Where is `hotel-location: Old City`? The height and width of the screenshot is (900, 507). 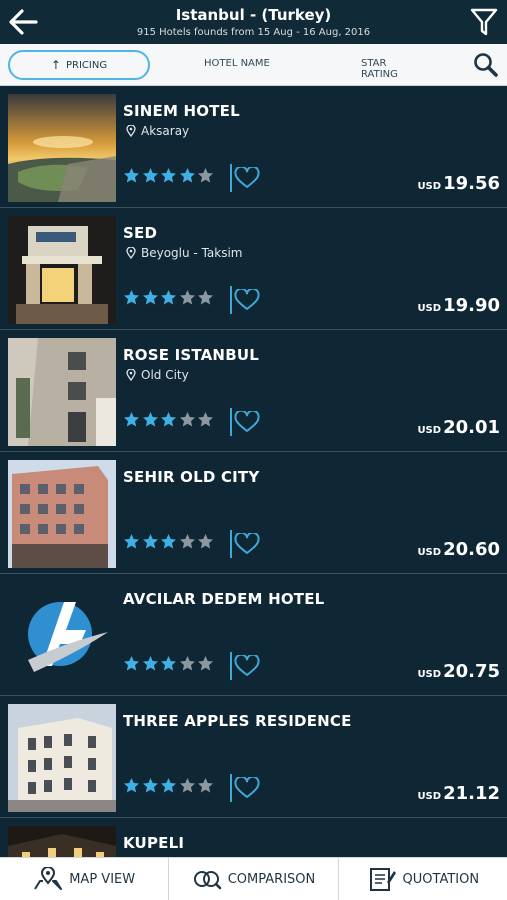
hotel-location: Old City is located at coordinates (157, 375).